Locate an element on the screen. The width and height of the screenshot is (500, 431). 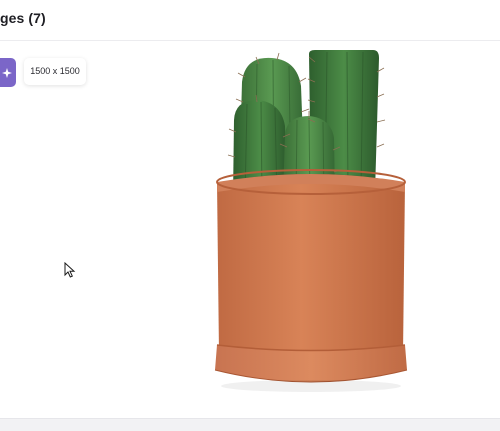
image-size-badge: 1500 x 1500 is located at coordinates (55, 71).